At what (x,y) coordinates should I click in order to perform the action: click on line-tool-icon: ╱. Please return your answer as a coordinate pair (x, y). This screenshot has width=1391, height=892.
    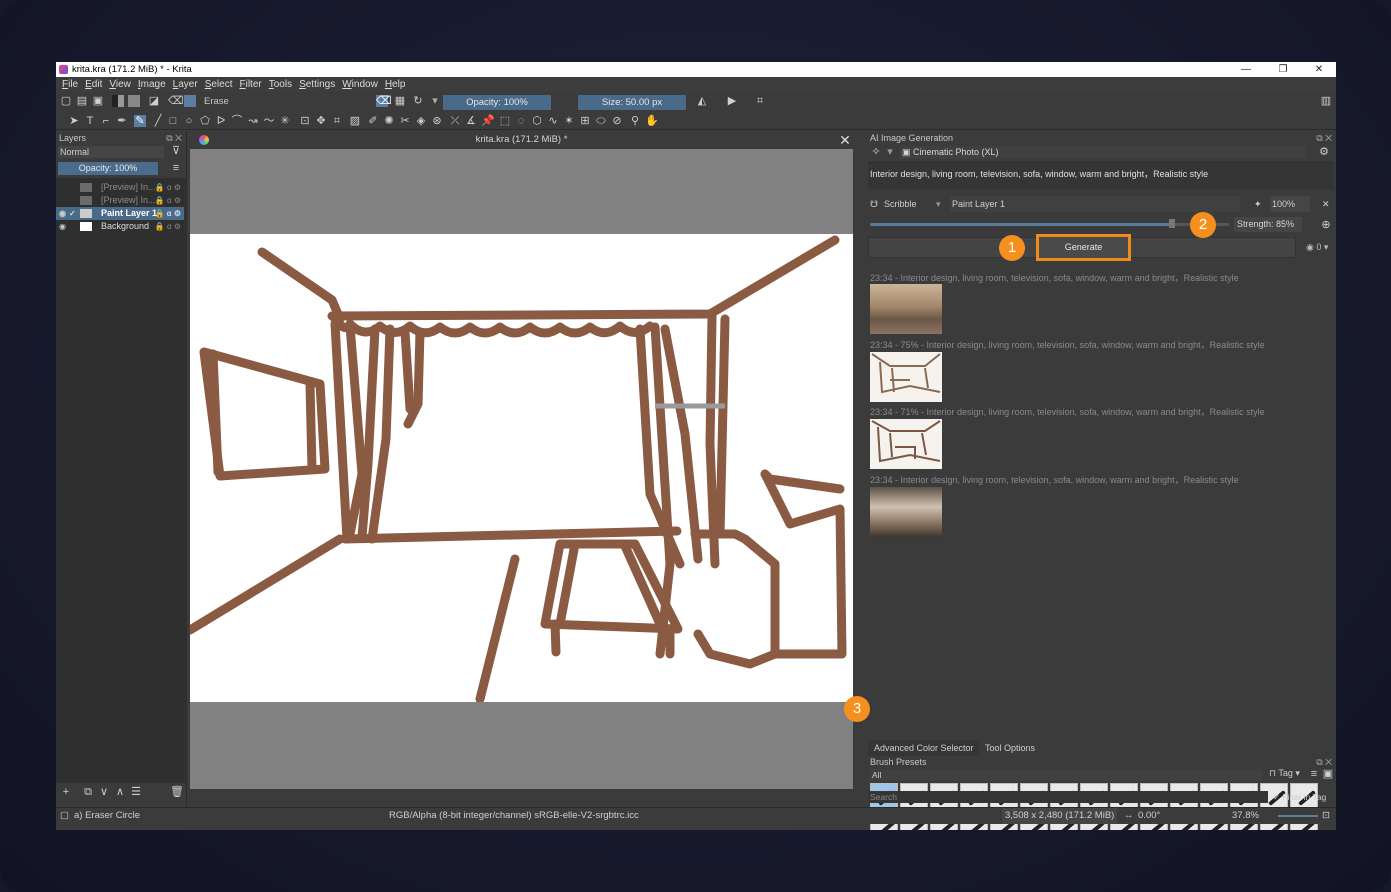
    Looking at the image, I should click on (158, 121).